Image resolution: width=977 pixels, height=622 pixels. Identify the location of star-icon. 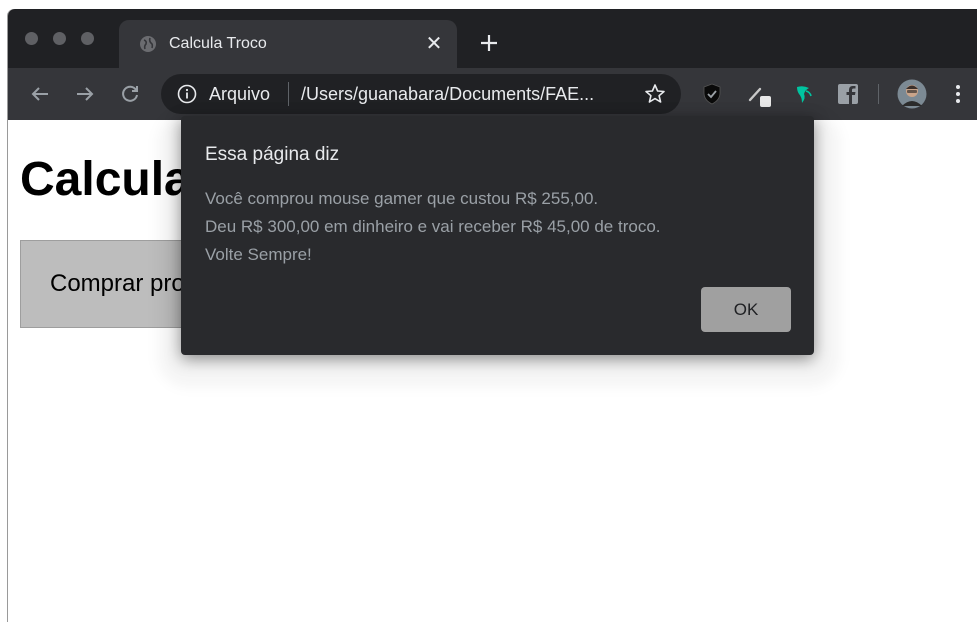
(655, 94).